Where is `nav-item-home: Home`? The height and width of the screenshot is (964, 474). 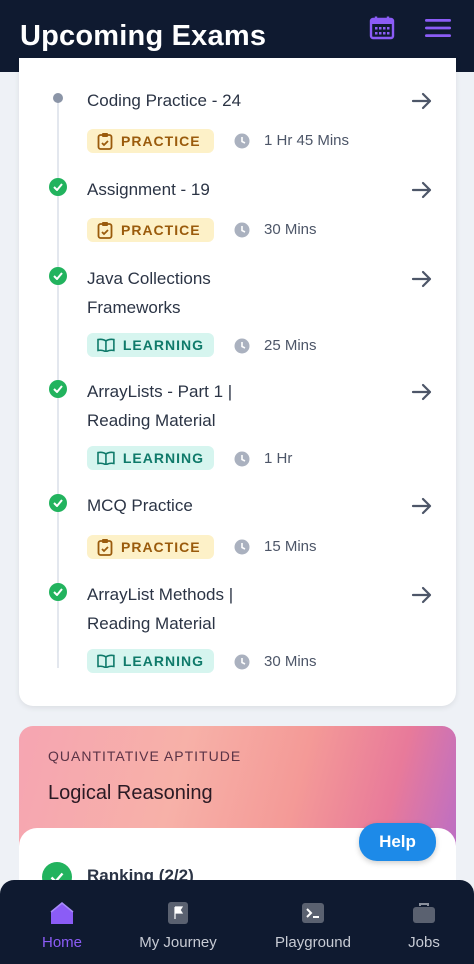
nav-item-home: Home is located at coordinates (62, 922).